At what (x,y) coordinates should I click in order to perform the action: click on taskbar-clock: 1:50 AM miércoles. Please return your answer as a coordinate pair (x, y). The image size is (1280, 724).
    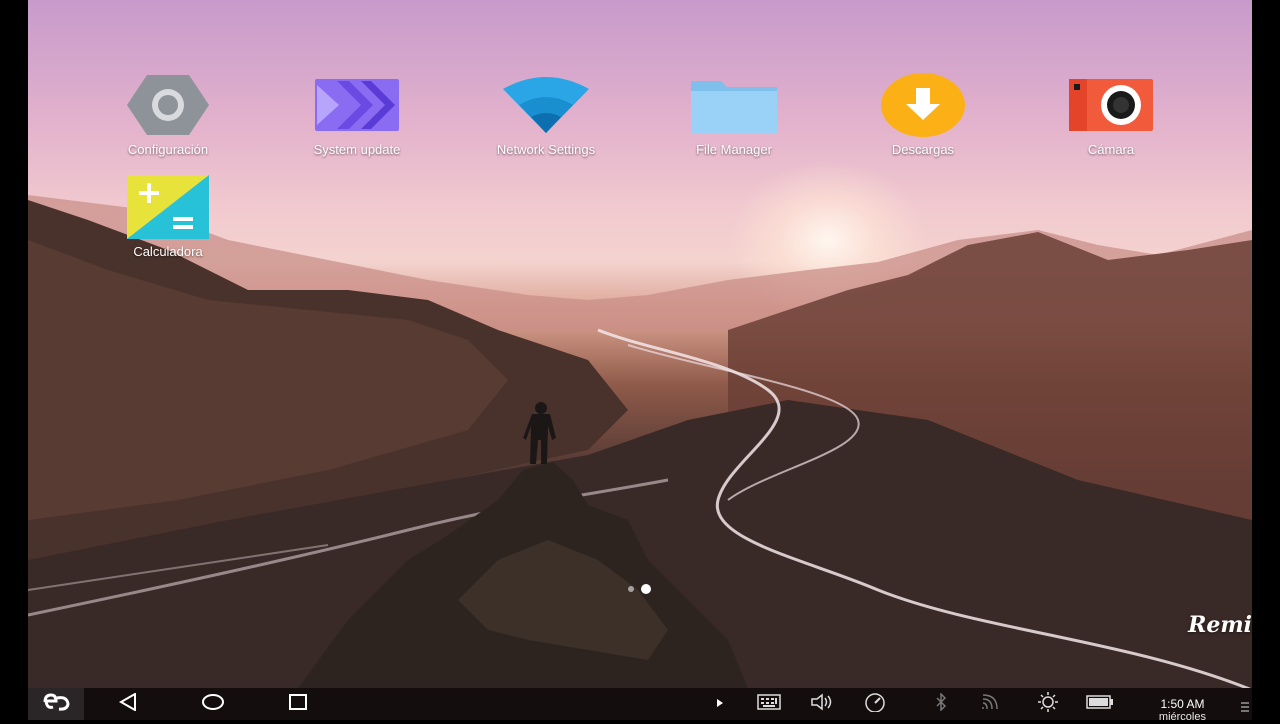
    Looking at the image, I should click on (1182, 711).